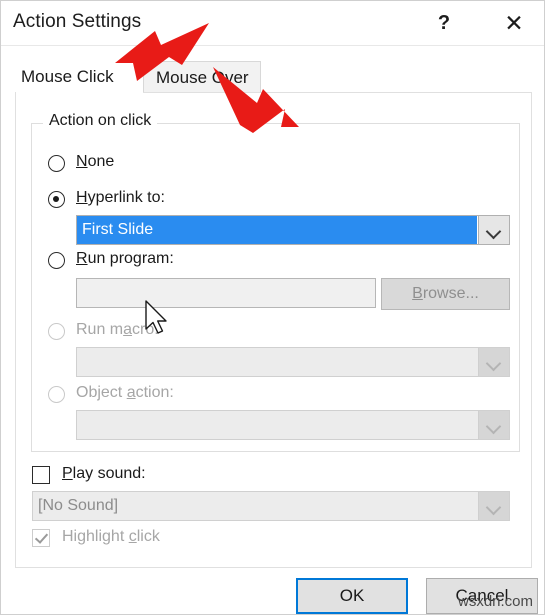 The width and height of the screenshot is (545, 615). Describe the element at coordinates (202, 77) in the screenshot. I see `tab-mouse-over: Mouse Over` at that location.